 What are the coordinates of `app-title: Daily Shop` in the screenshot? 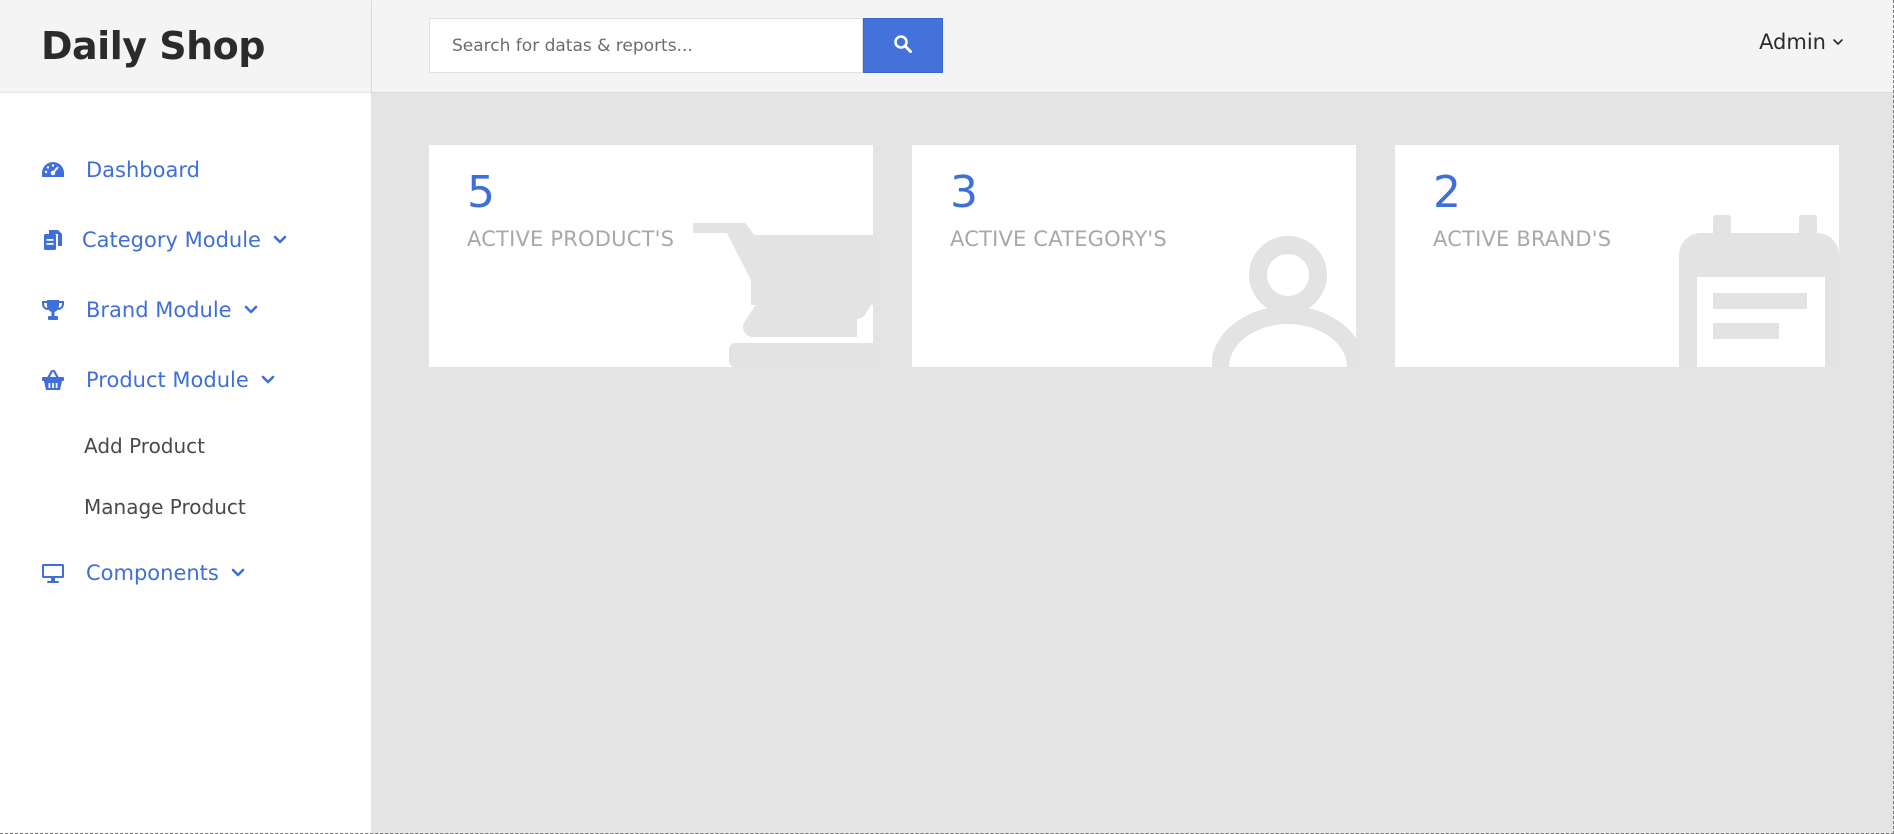 It's located at (153, 46).